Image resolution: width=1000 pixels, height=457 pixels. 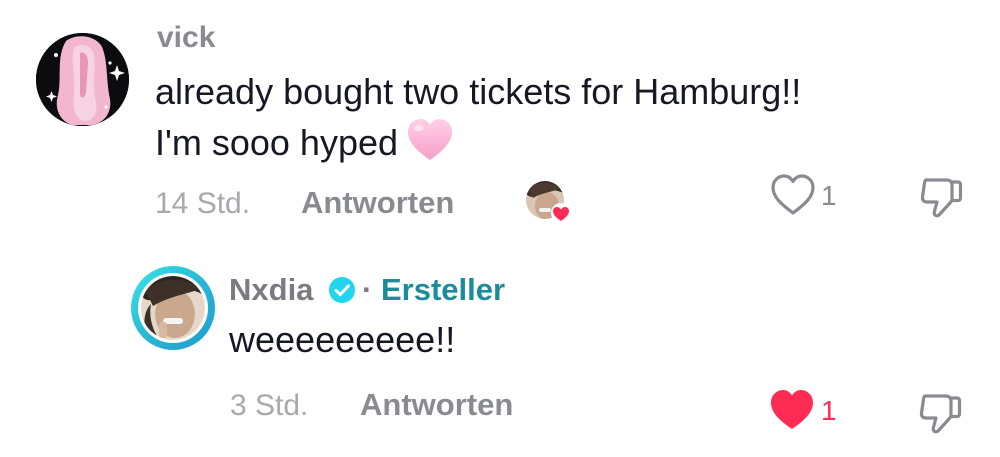 I want to click on comment-author-name: vick, so click(x=186, y=38).